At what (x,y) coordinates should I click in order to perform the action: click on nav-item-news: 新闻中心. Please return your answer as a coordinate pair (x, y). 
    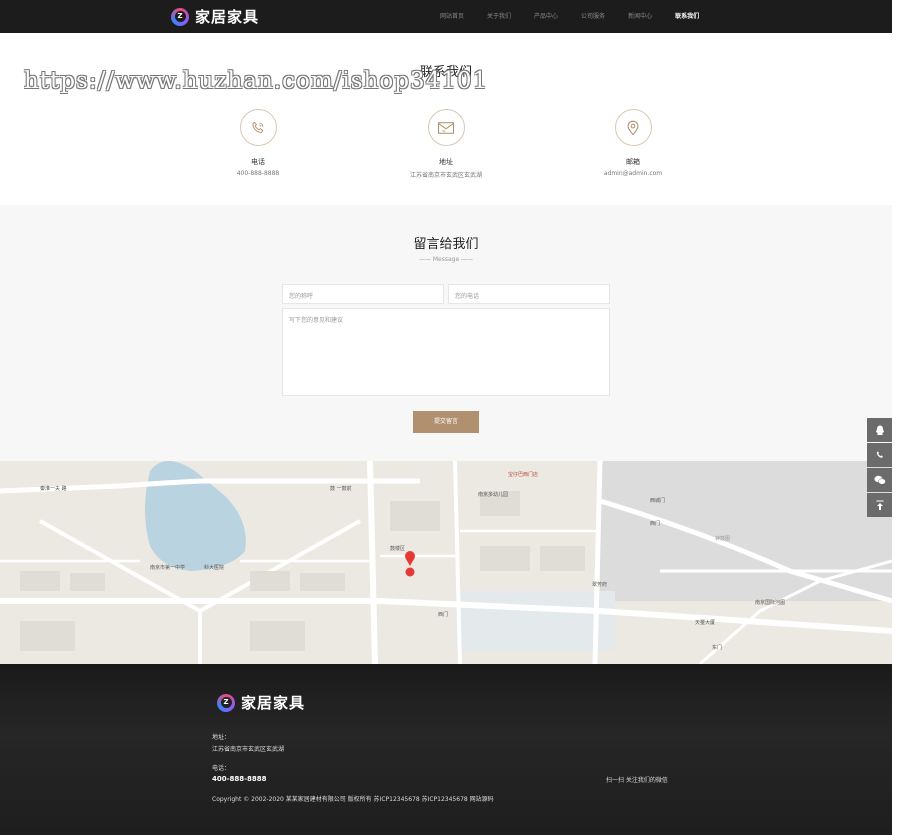
    Looking at the image, I should click on (640, 15).